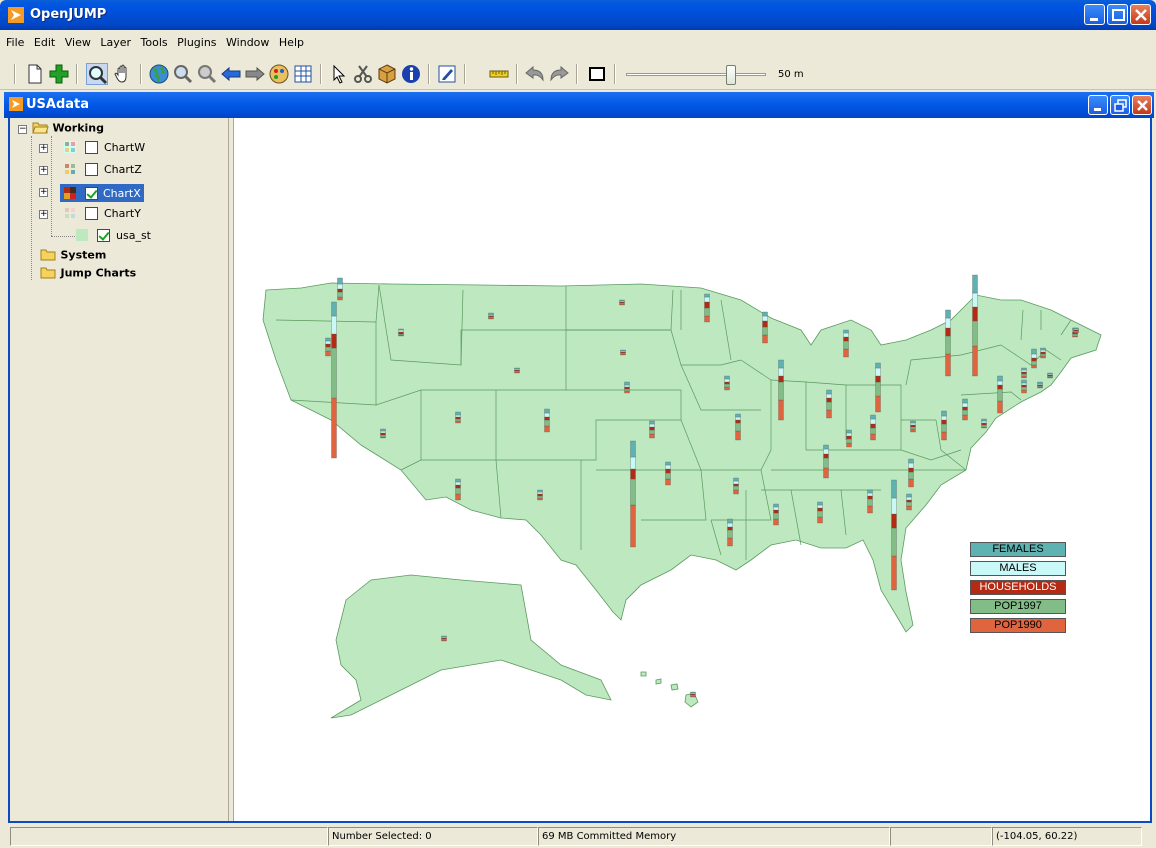 This screenshot has height=848, width=1156. Describe the element at coordinates (293, 39) in the screenshot. I see `menu-help: Help` at that location.